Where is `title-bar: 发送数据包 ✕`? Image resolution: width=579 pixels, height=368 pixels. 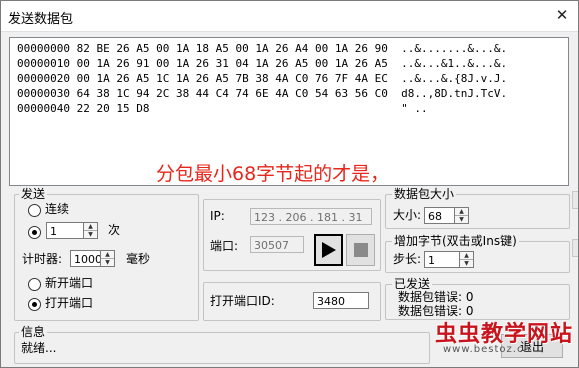 title-bar: 发送数据包 ✕ is located at coordinates (289, 16).